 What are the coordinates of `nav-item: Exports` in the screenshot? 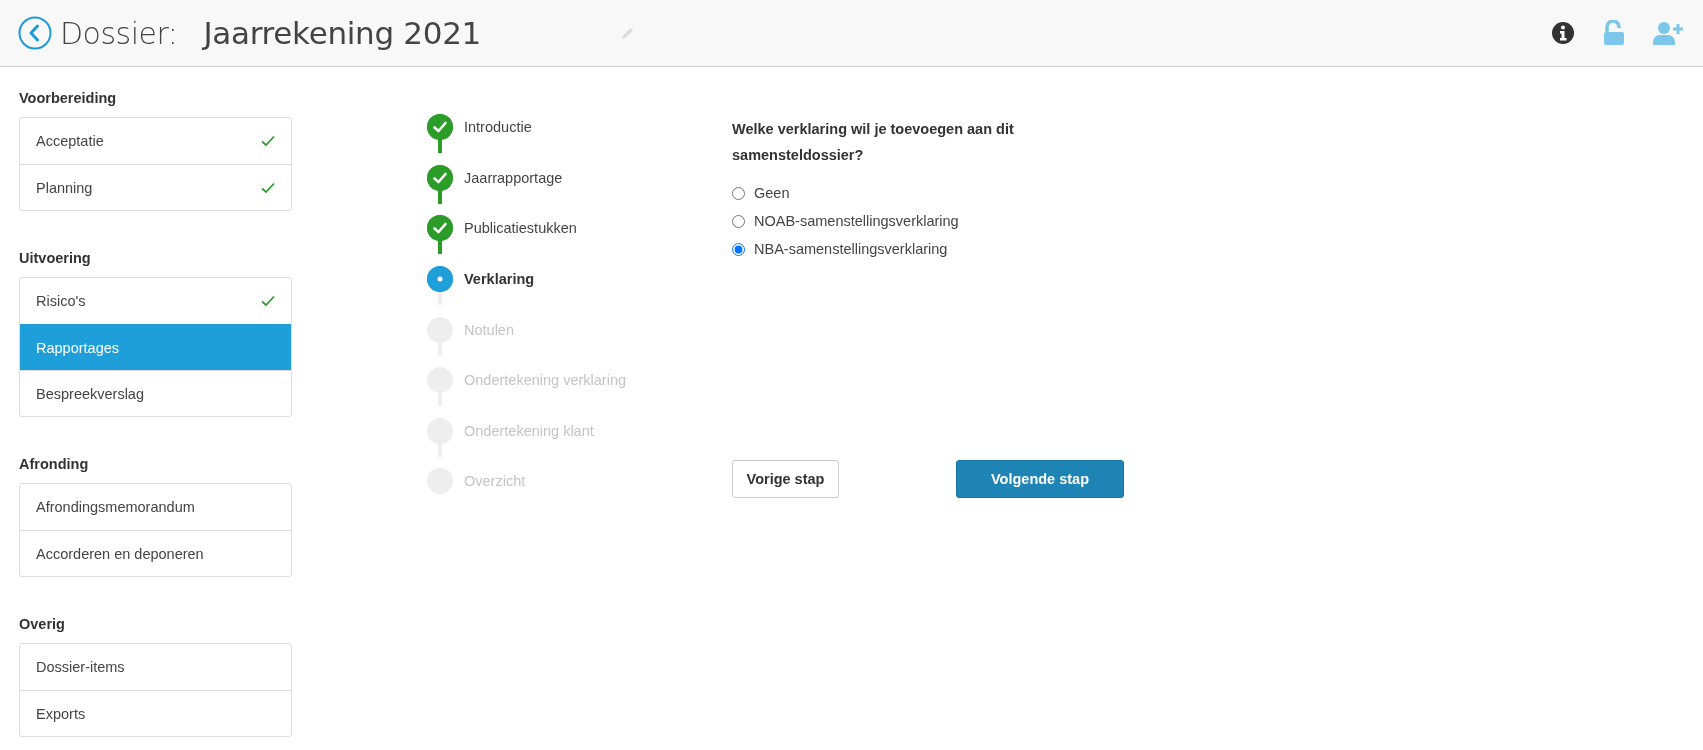 It's located at (155, 713).